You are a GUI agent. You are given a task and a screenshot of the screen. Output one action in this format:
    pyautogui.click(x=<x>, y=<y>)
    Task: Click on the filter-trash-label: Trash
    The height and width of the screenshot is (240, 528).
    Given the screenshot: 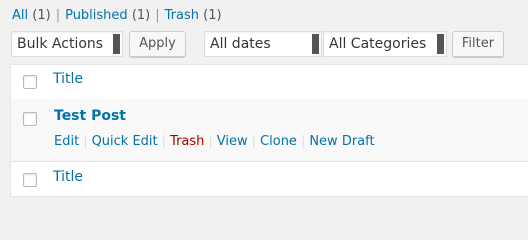 What is the action you would take?
    pyautogui.click(x=181, y=15)
    